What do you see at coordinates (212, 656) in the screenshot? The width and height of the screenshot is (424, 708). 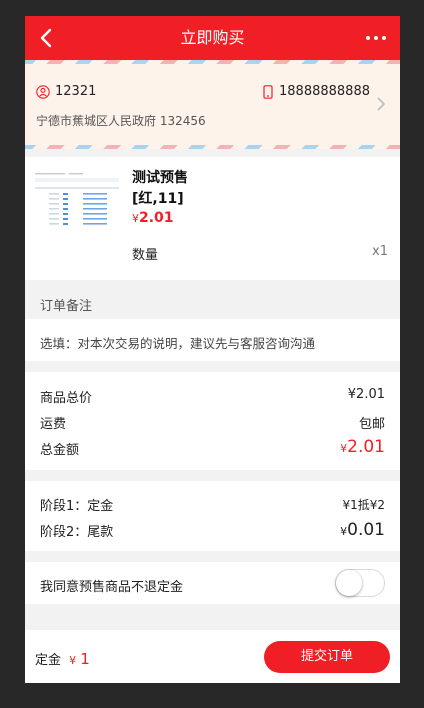 I see `checkout-bar: 定金 ¥ 1 提交订单` at bounding box center [212, 656].